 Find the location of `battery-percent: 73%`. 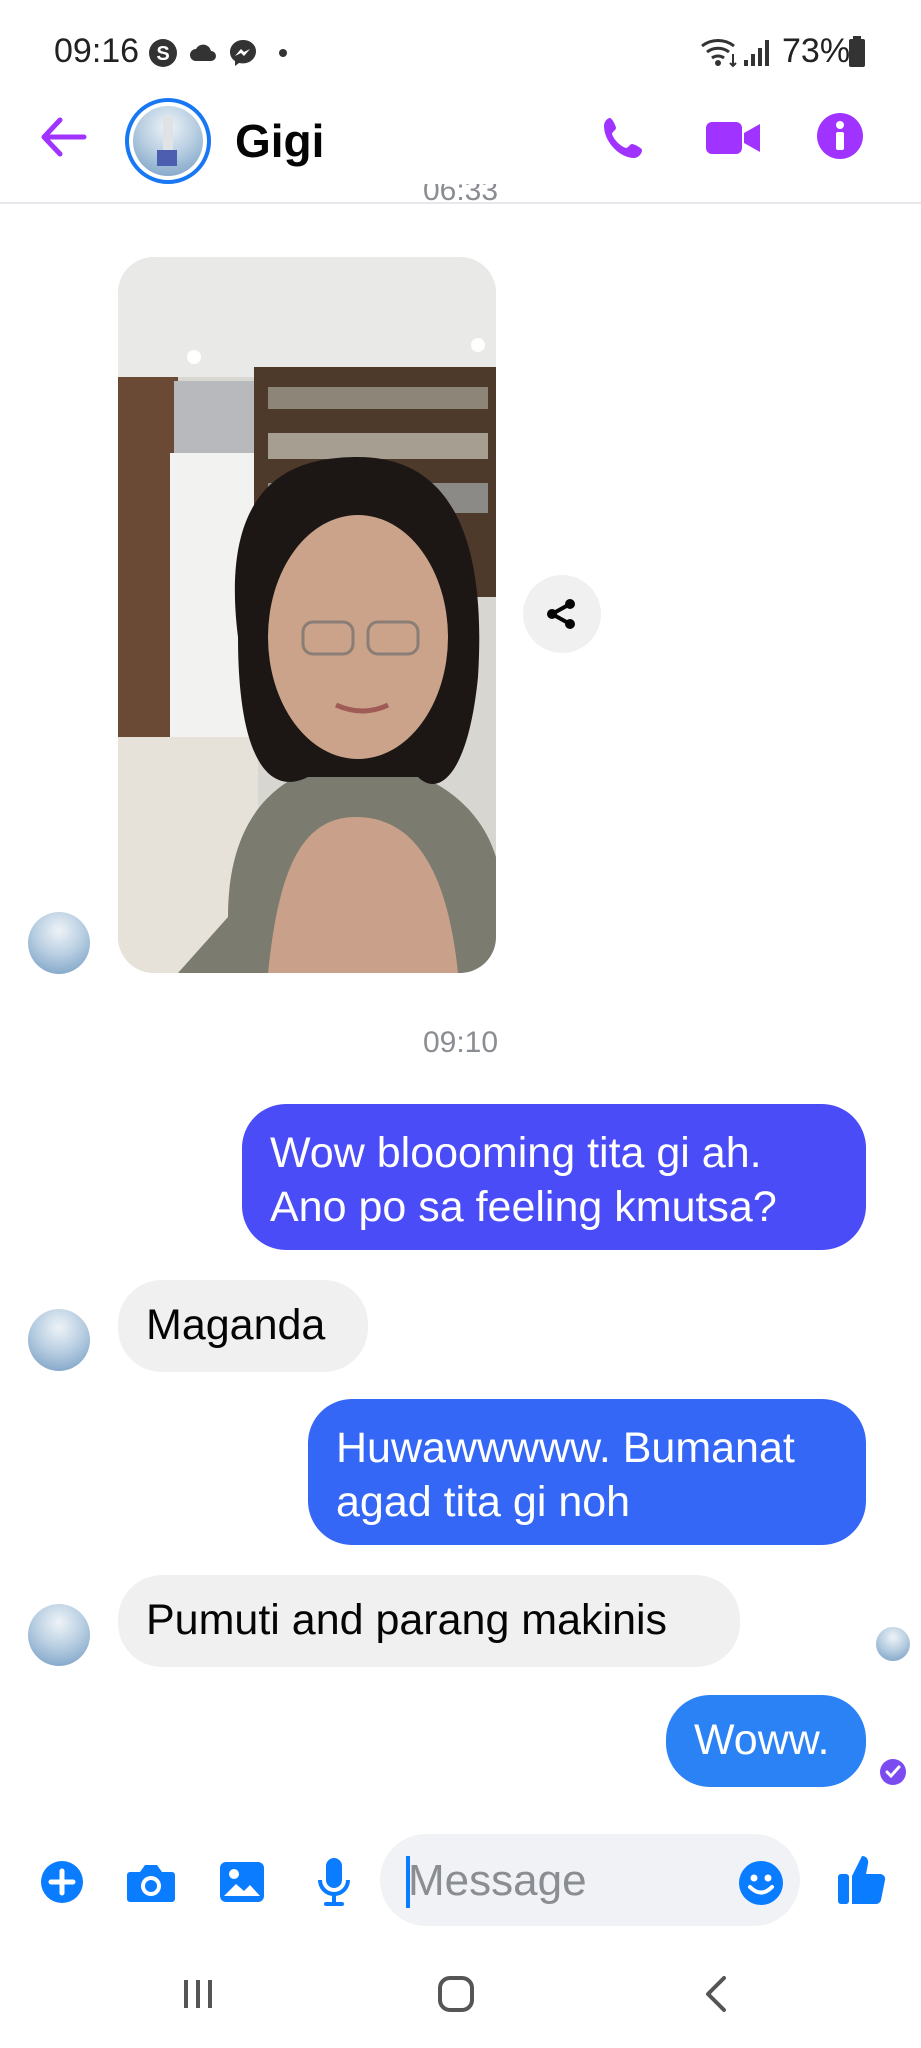

battery-percent: 73% is located at coordinates (816, 51).